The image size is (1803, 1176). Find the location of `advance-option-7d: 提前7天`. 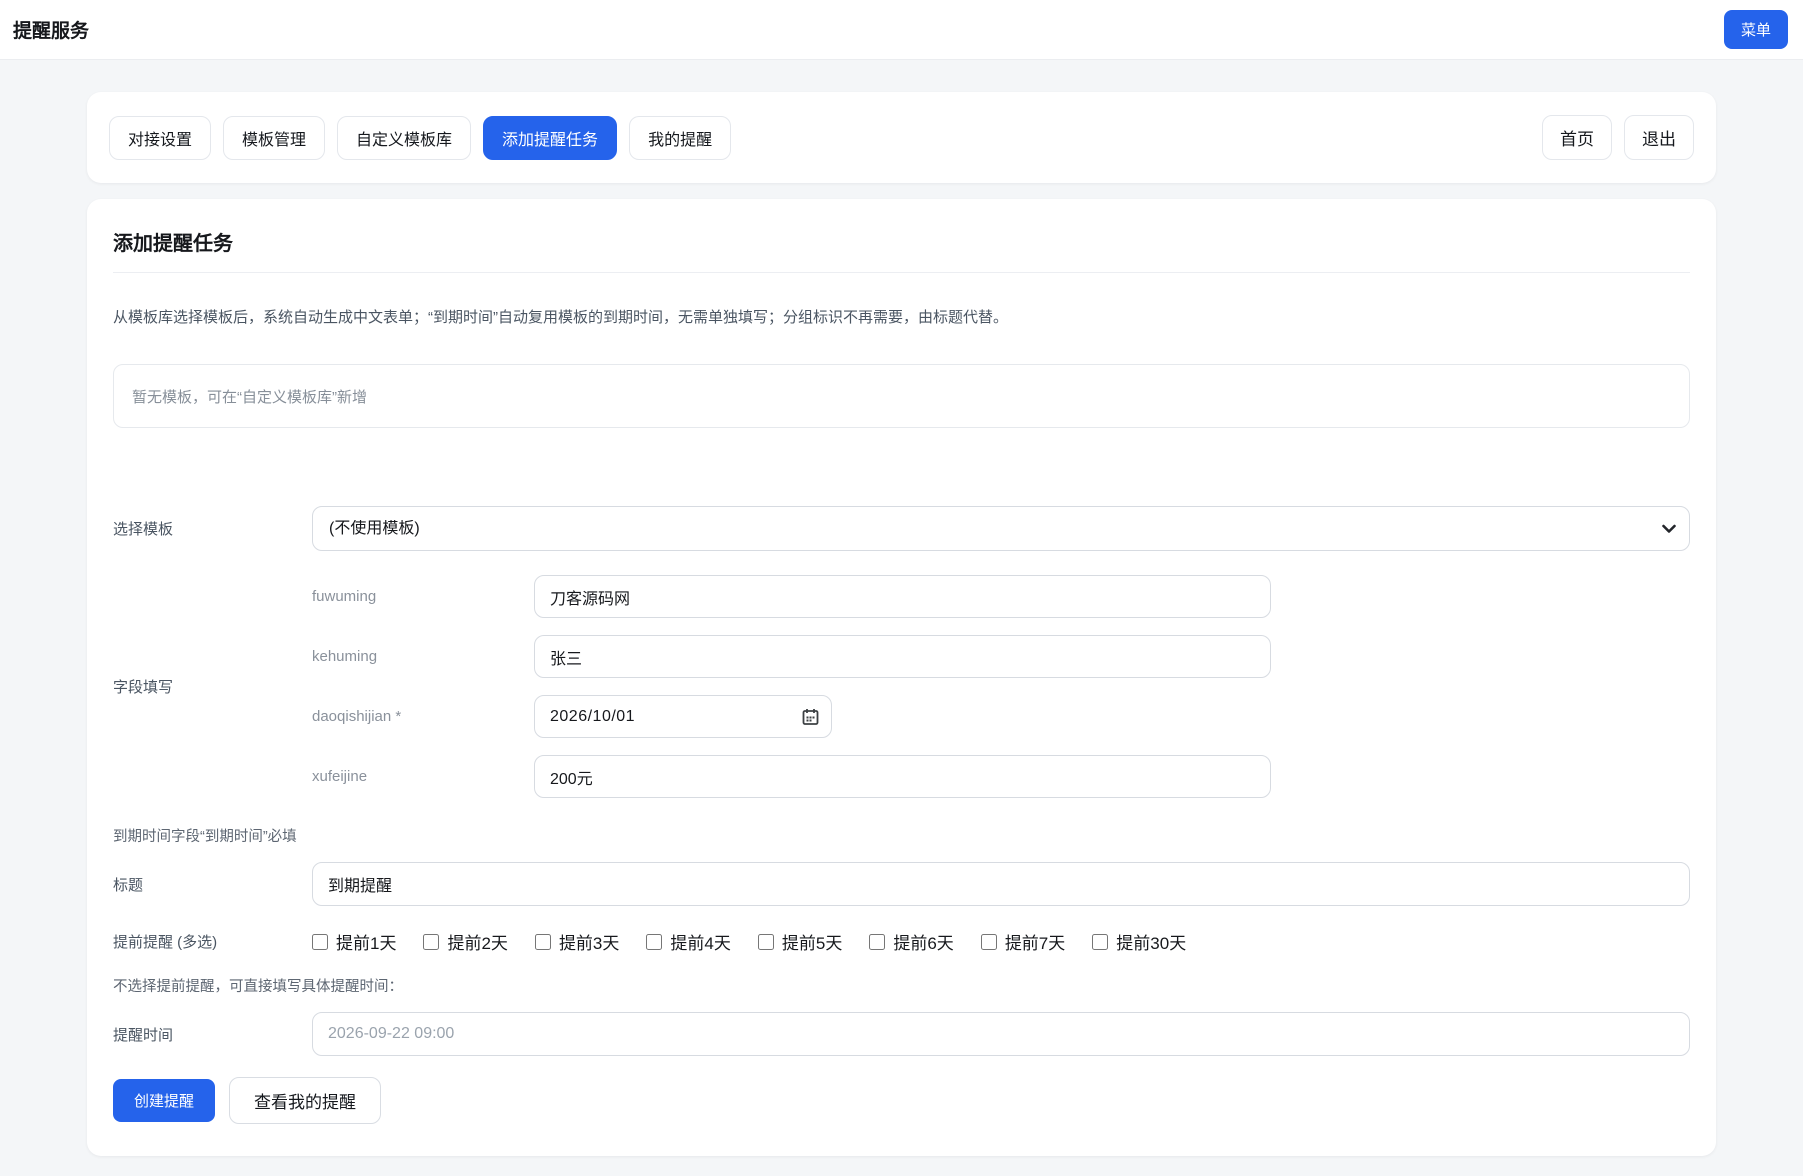

advance-option-7d: 提前7天 is located at coordinates (1022, 941).